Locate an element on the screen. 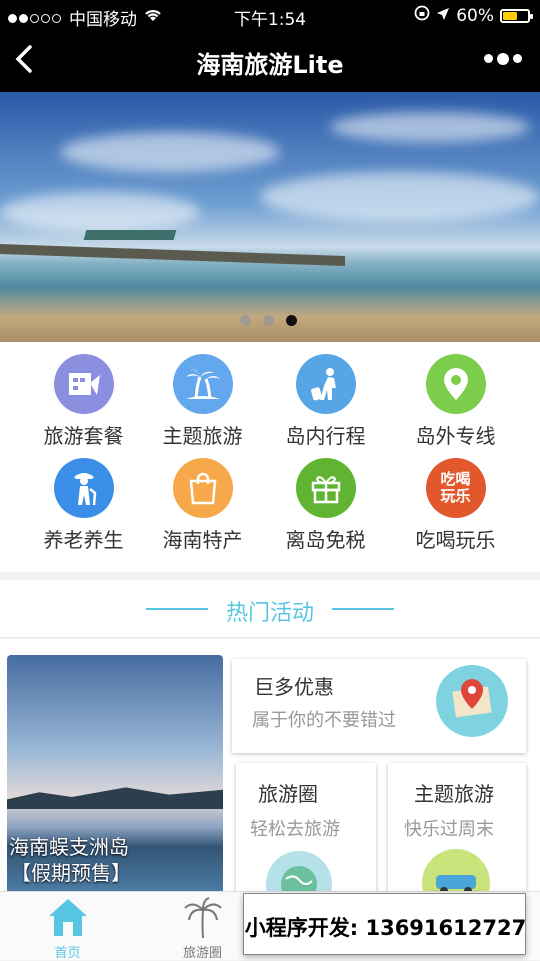  category-label: 主题旅游 is located at coordinates (202, 436).